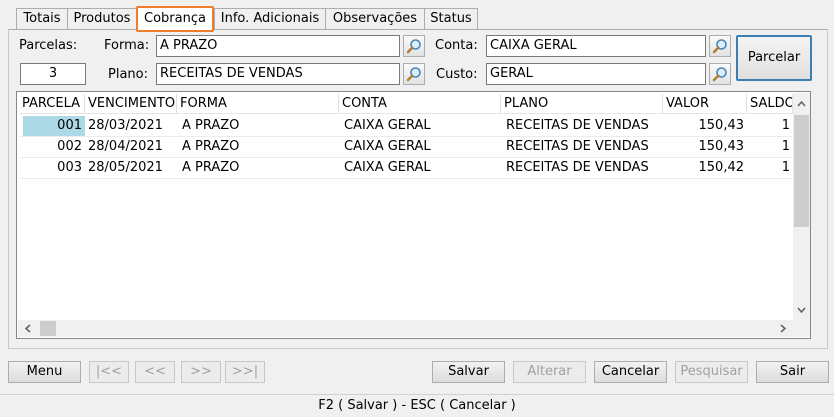 Image resolution: width=834 pixels, height=417 pixels. I want to click on cell-parcela: 003, so click(54, 168).